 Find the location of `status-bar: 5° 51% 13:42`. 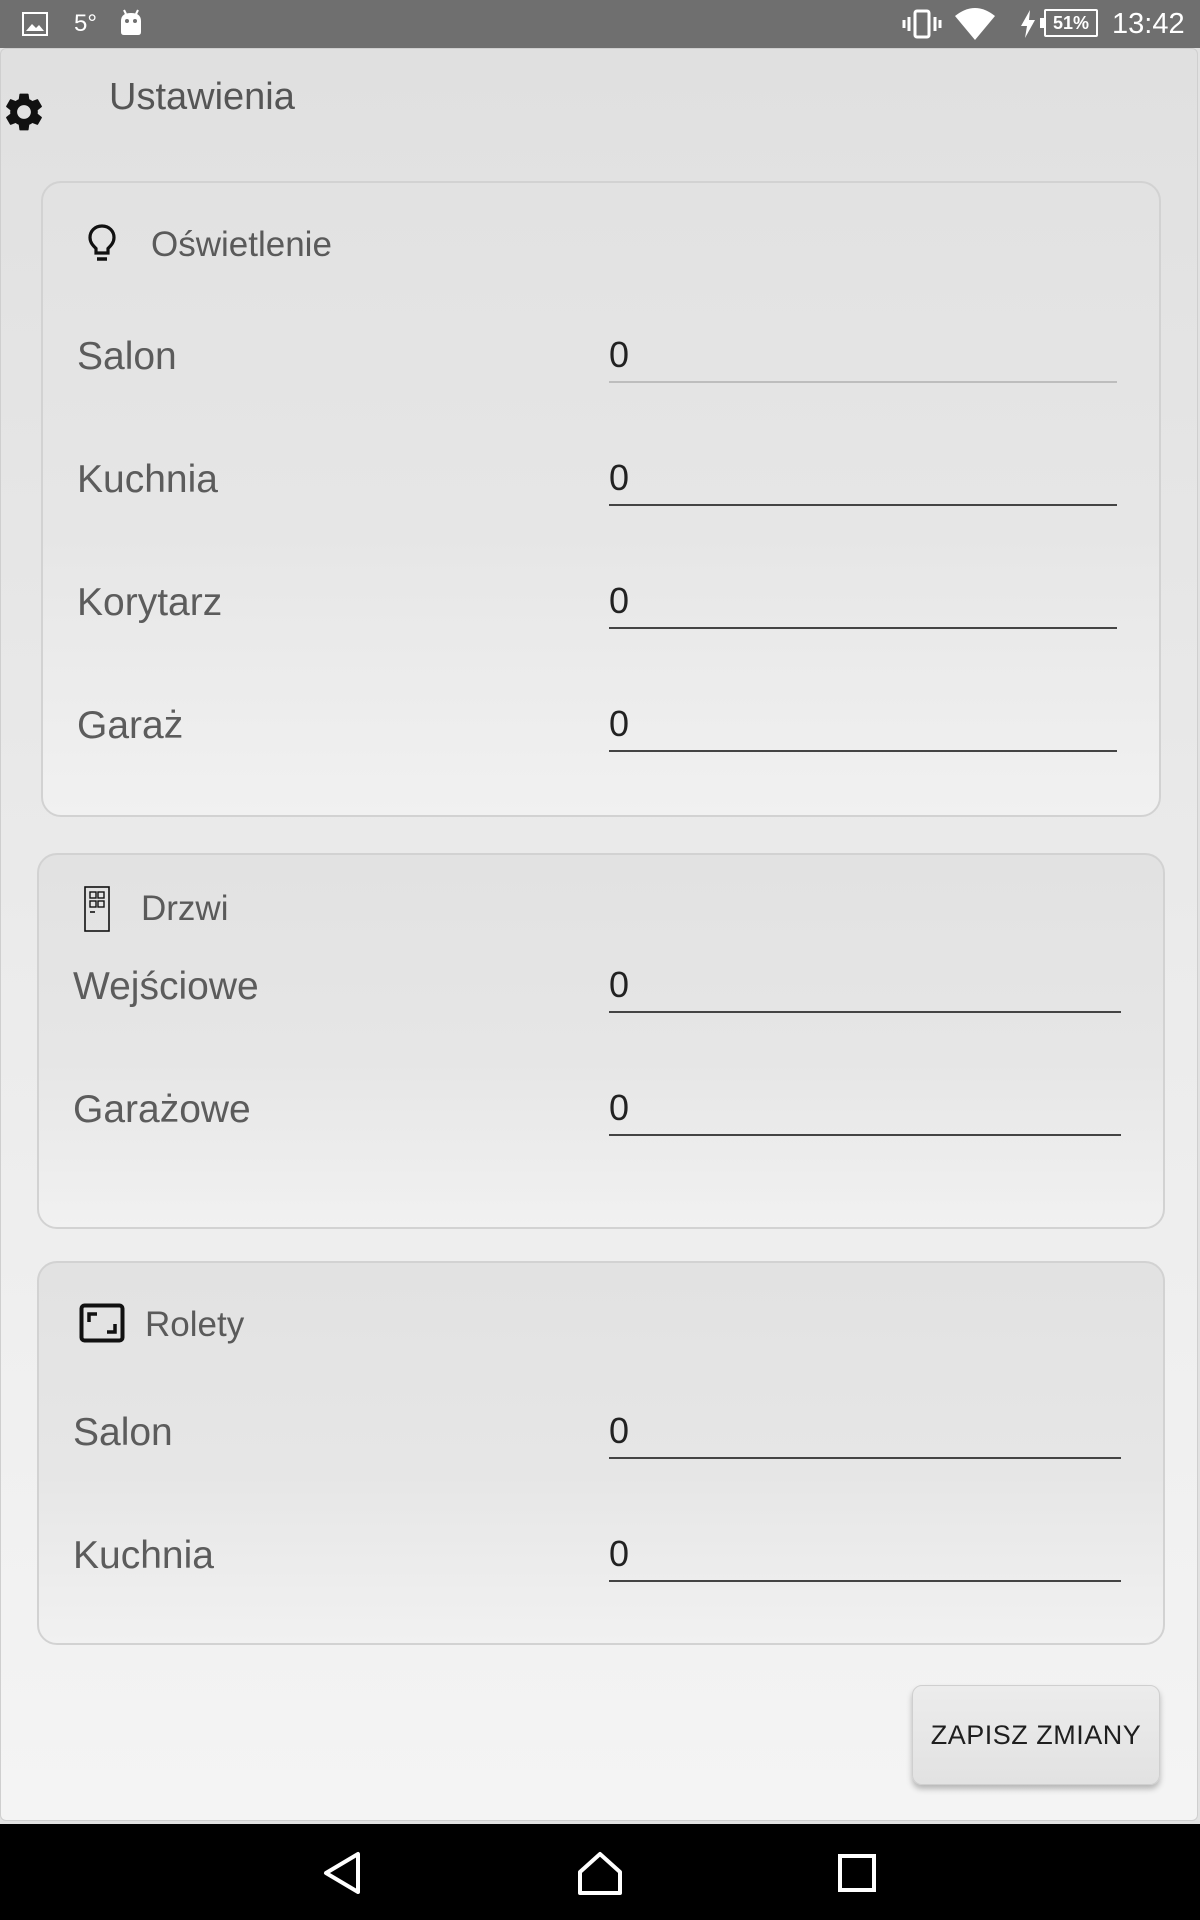

status-bar: 5° 51% 13:42 is located at coordinates (600, 24).